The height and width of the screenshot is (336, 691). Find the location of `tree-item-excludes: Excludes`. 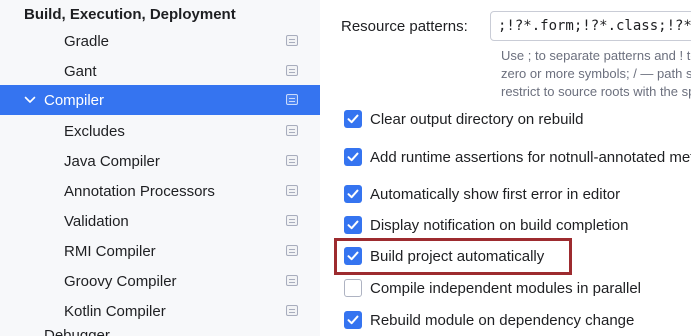

tree-item-excludes: Excludes is located at coordinates (160, 131).